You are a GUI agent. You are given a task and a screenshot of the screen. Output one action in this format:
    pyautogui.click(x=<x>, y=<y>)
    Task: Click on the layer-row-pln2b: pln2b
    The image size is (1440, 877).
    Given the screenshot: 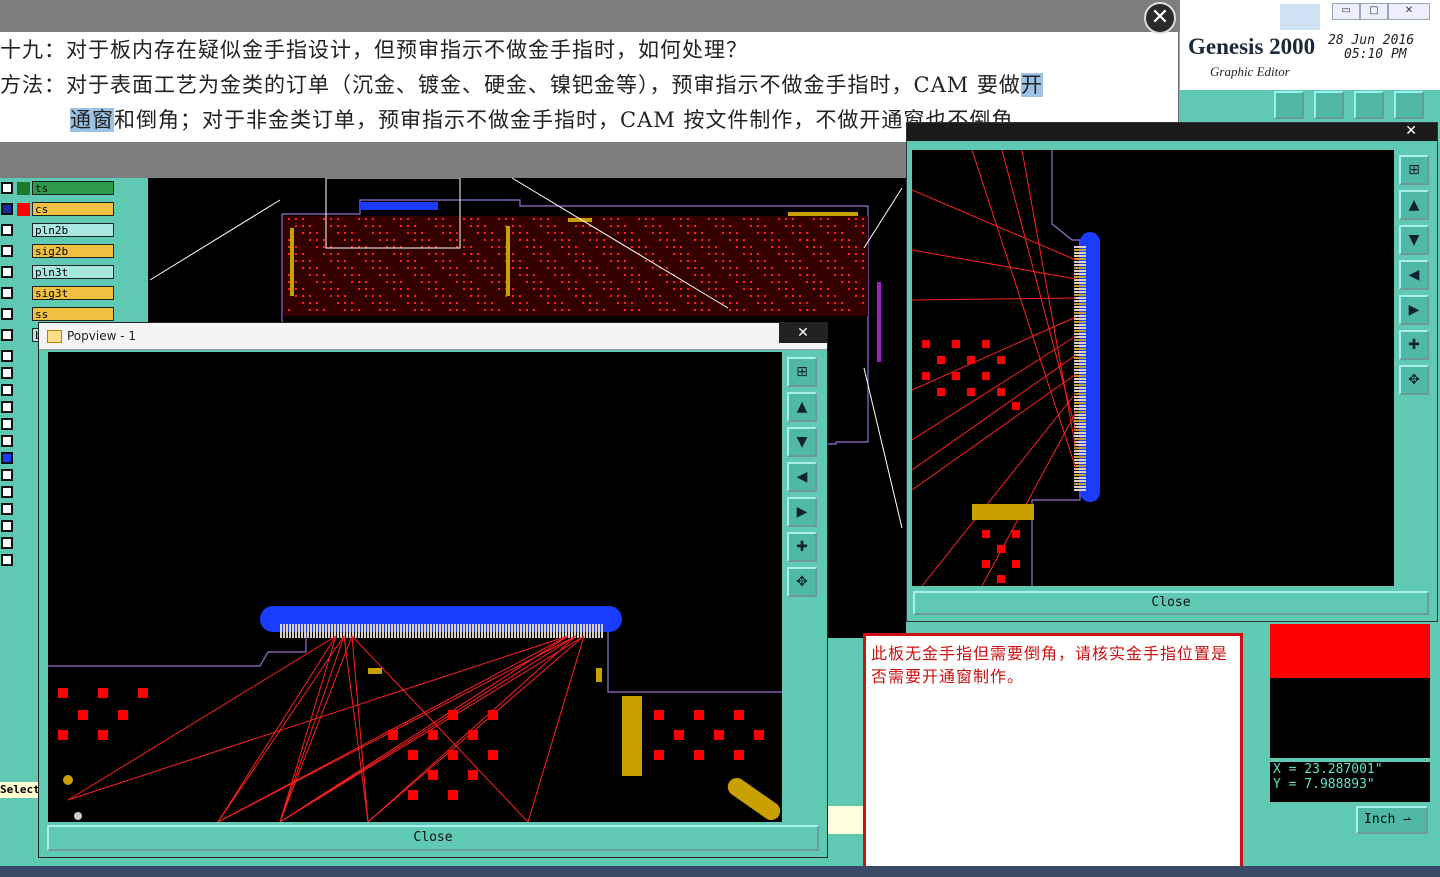 What is the action you would take?
    pyautogui.click(x=59, y=230)
    